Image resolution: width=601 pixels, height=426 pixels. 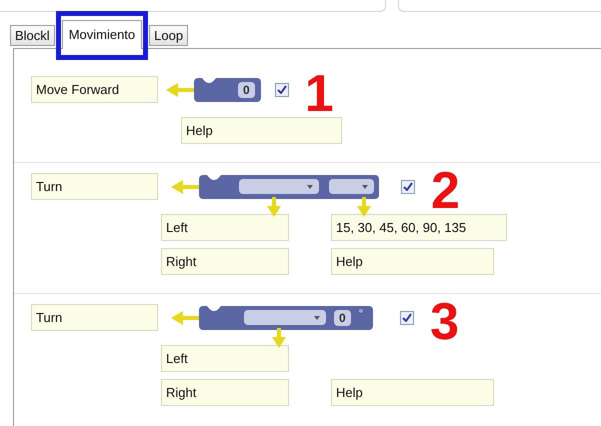 I want to click on step-number: 3, so click(x=445, y=322).